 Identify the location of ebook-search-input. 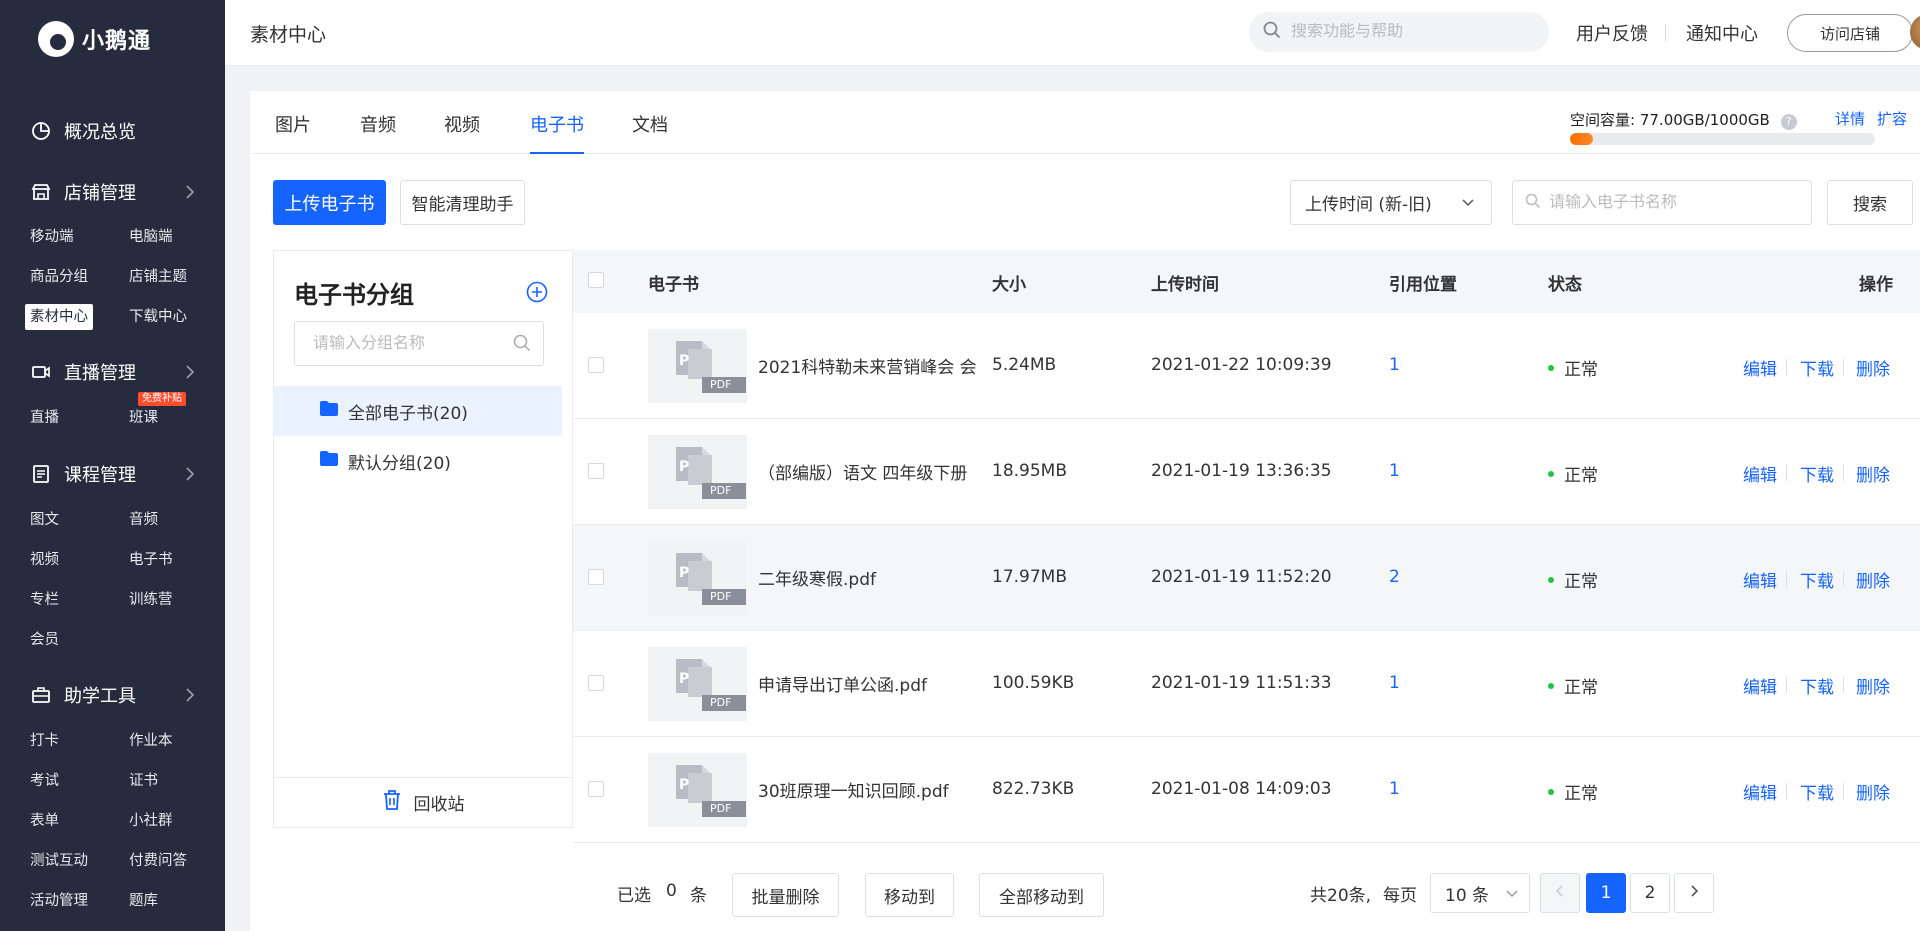
(1674, 202).